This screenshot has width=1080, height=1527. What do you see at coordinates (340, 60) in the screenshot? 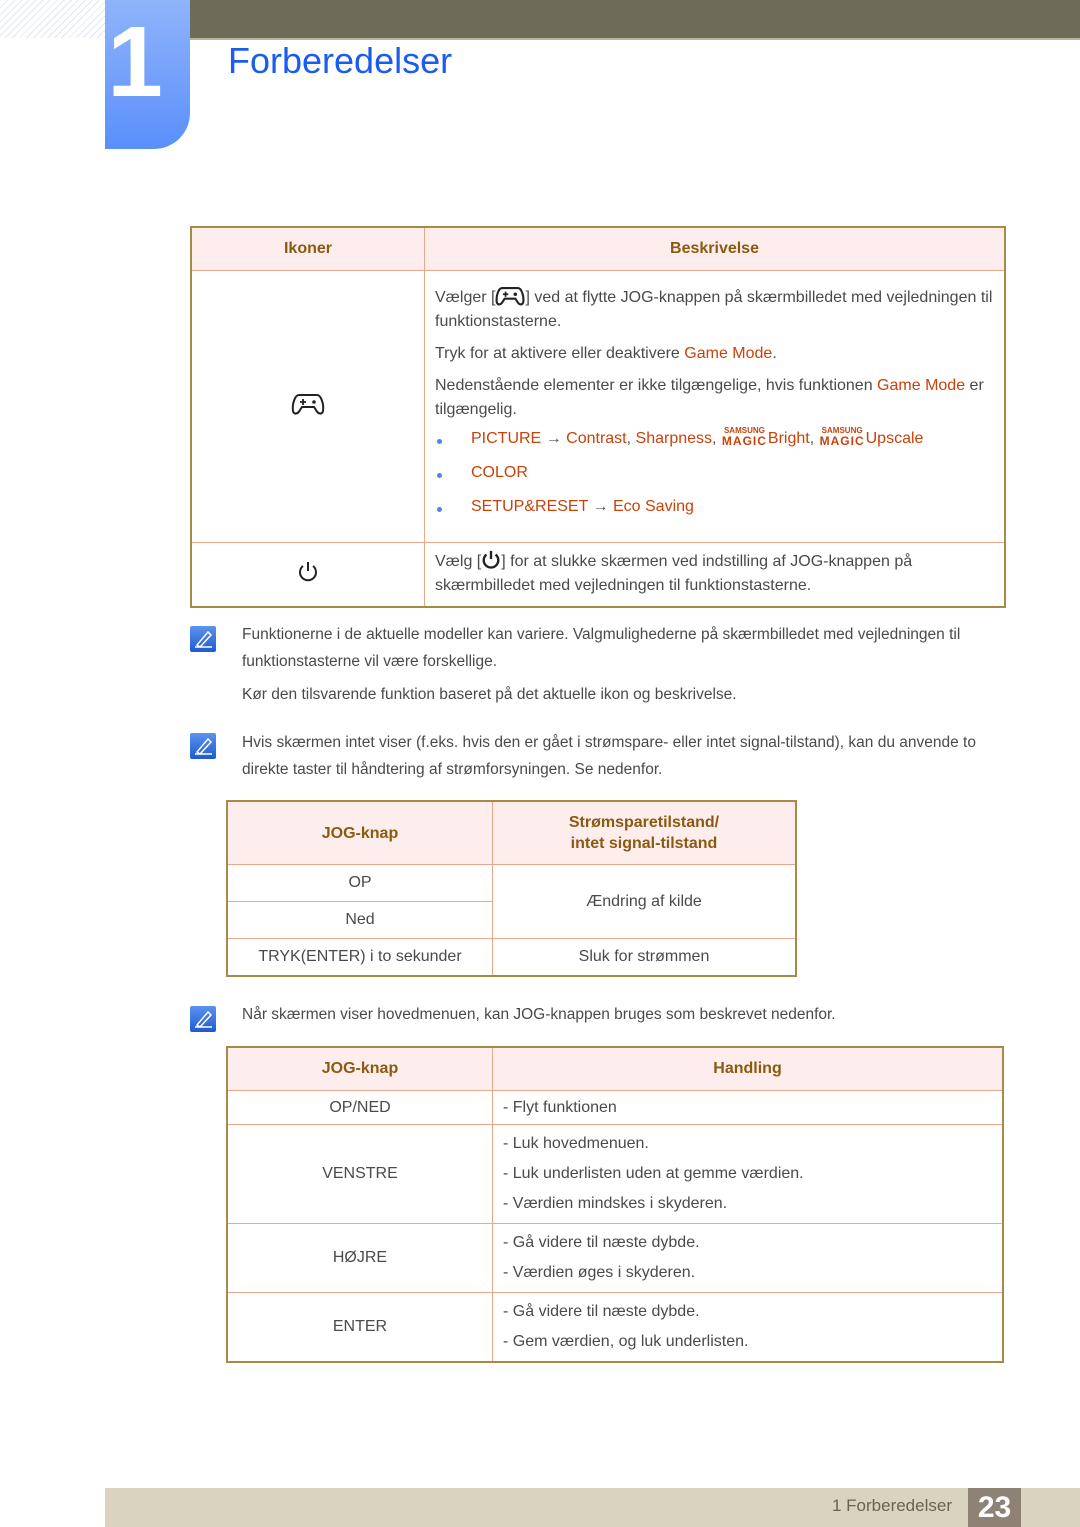
I see `chapter-title: Forberedelser` at bounding box center [340, 60].